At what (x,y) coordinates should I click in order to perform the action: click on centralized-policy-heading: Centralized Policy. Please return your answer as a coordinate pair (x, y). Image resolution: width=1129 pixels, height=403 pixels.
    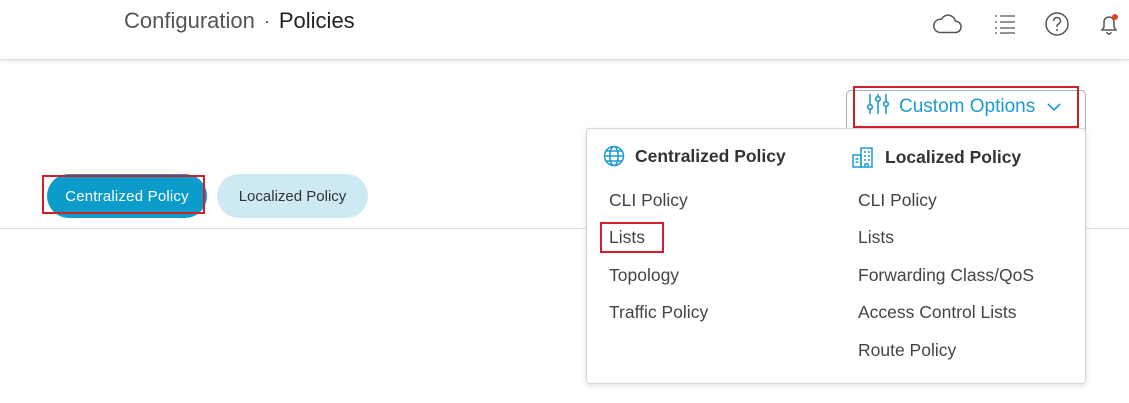
    Looking at the image, I should click on (694, 156).